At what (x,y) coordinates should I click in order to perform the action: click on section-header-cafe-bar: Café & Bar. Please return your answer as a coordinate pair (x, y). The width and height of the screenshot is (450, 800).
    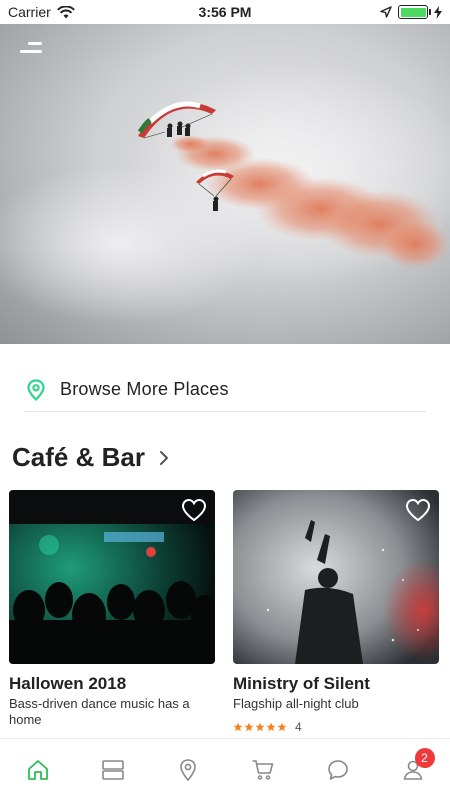
    Looking at the image, I should click on (90, 457).